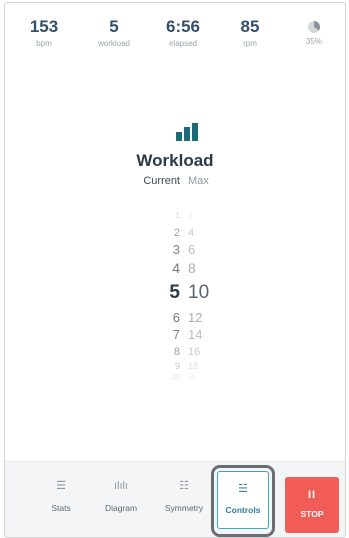 The width and height of the screenshot is (349, 538). I want to click on stat-unit: bpm, so click(44, 43).